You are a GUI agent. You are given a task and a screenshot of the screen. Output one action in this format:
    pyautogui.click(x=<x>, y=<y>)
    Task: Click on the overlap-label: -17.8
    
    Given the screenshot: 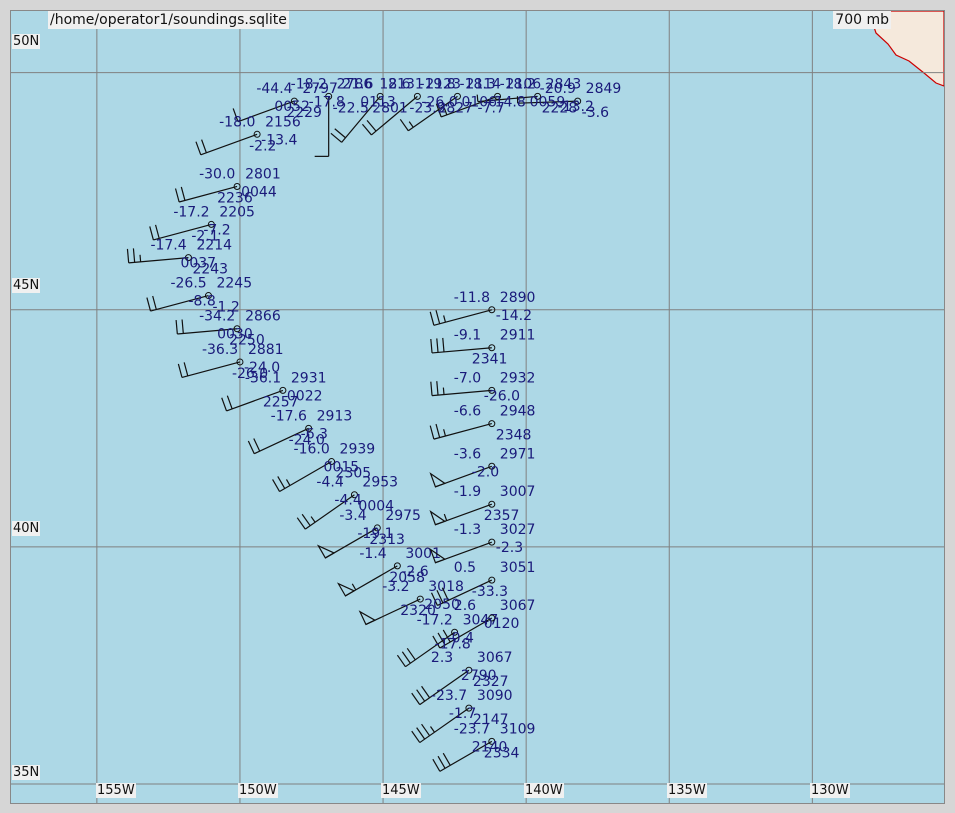 What is the action you would take?
    pyautogui.click(x=453, y=644)
    